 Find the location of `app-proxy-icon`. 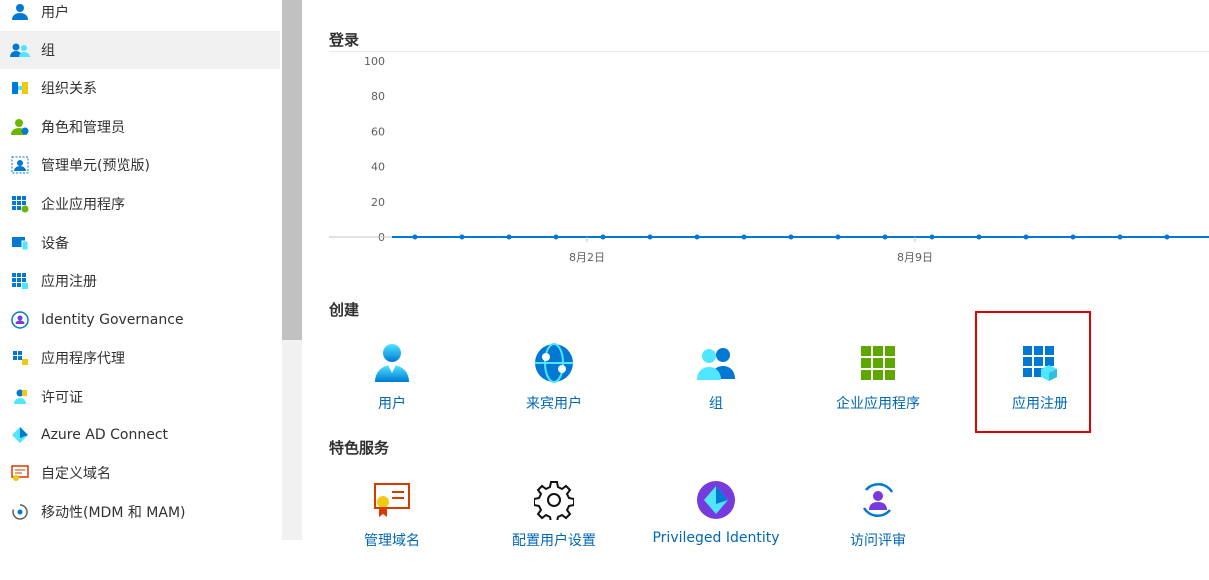

app-proxy-icon is located at coordinates (20, 358).